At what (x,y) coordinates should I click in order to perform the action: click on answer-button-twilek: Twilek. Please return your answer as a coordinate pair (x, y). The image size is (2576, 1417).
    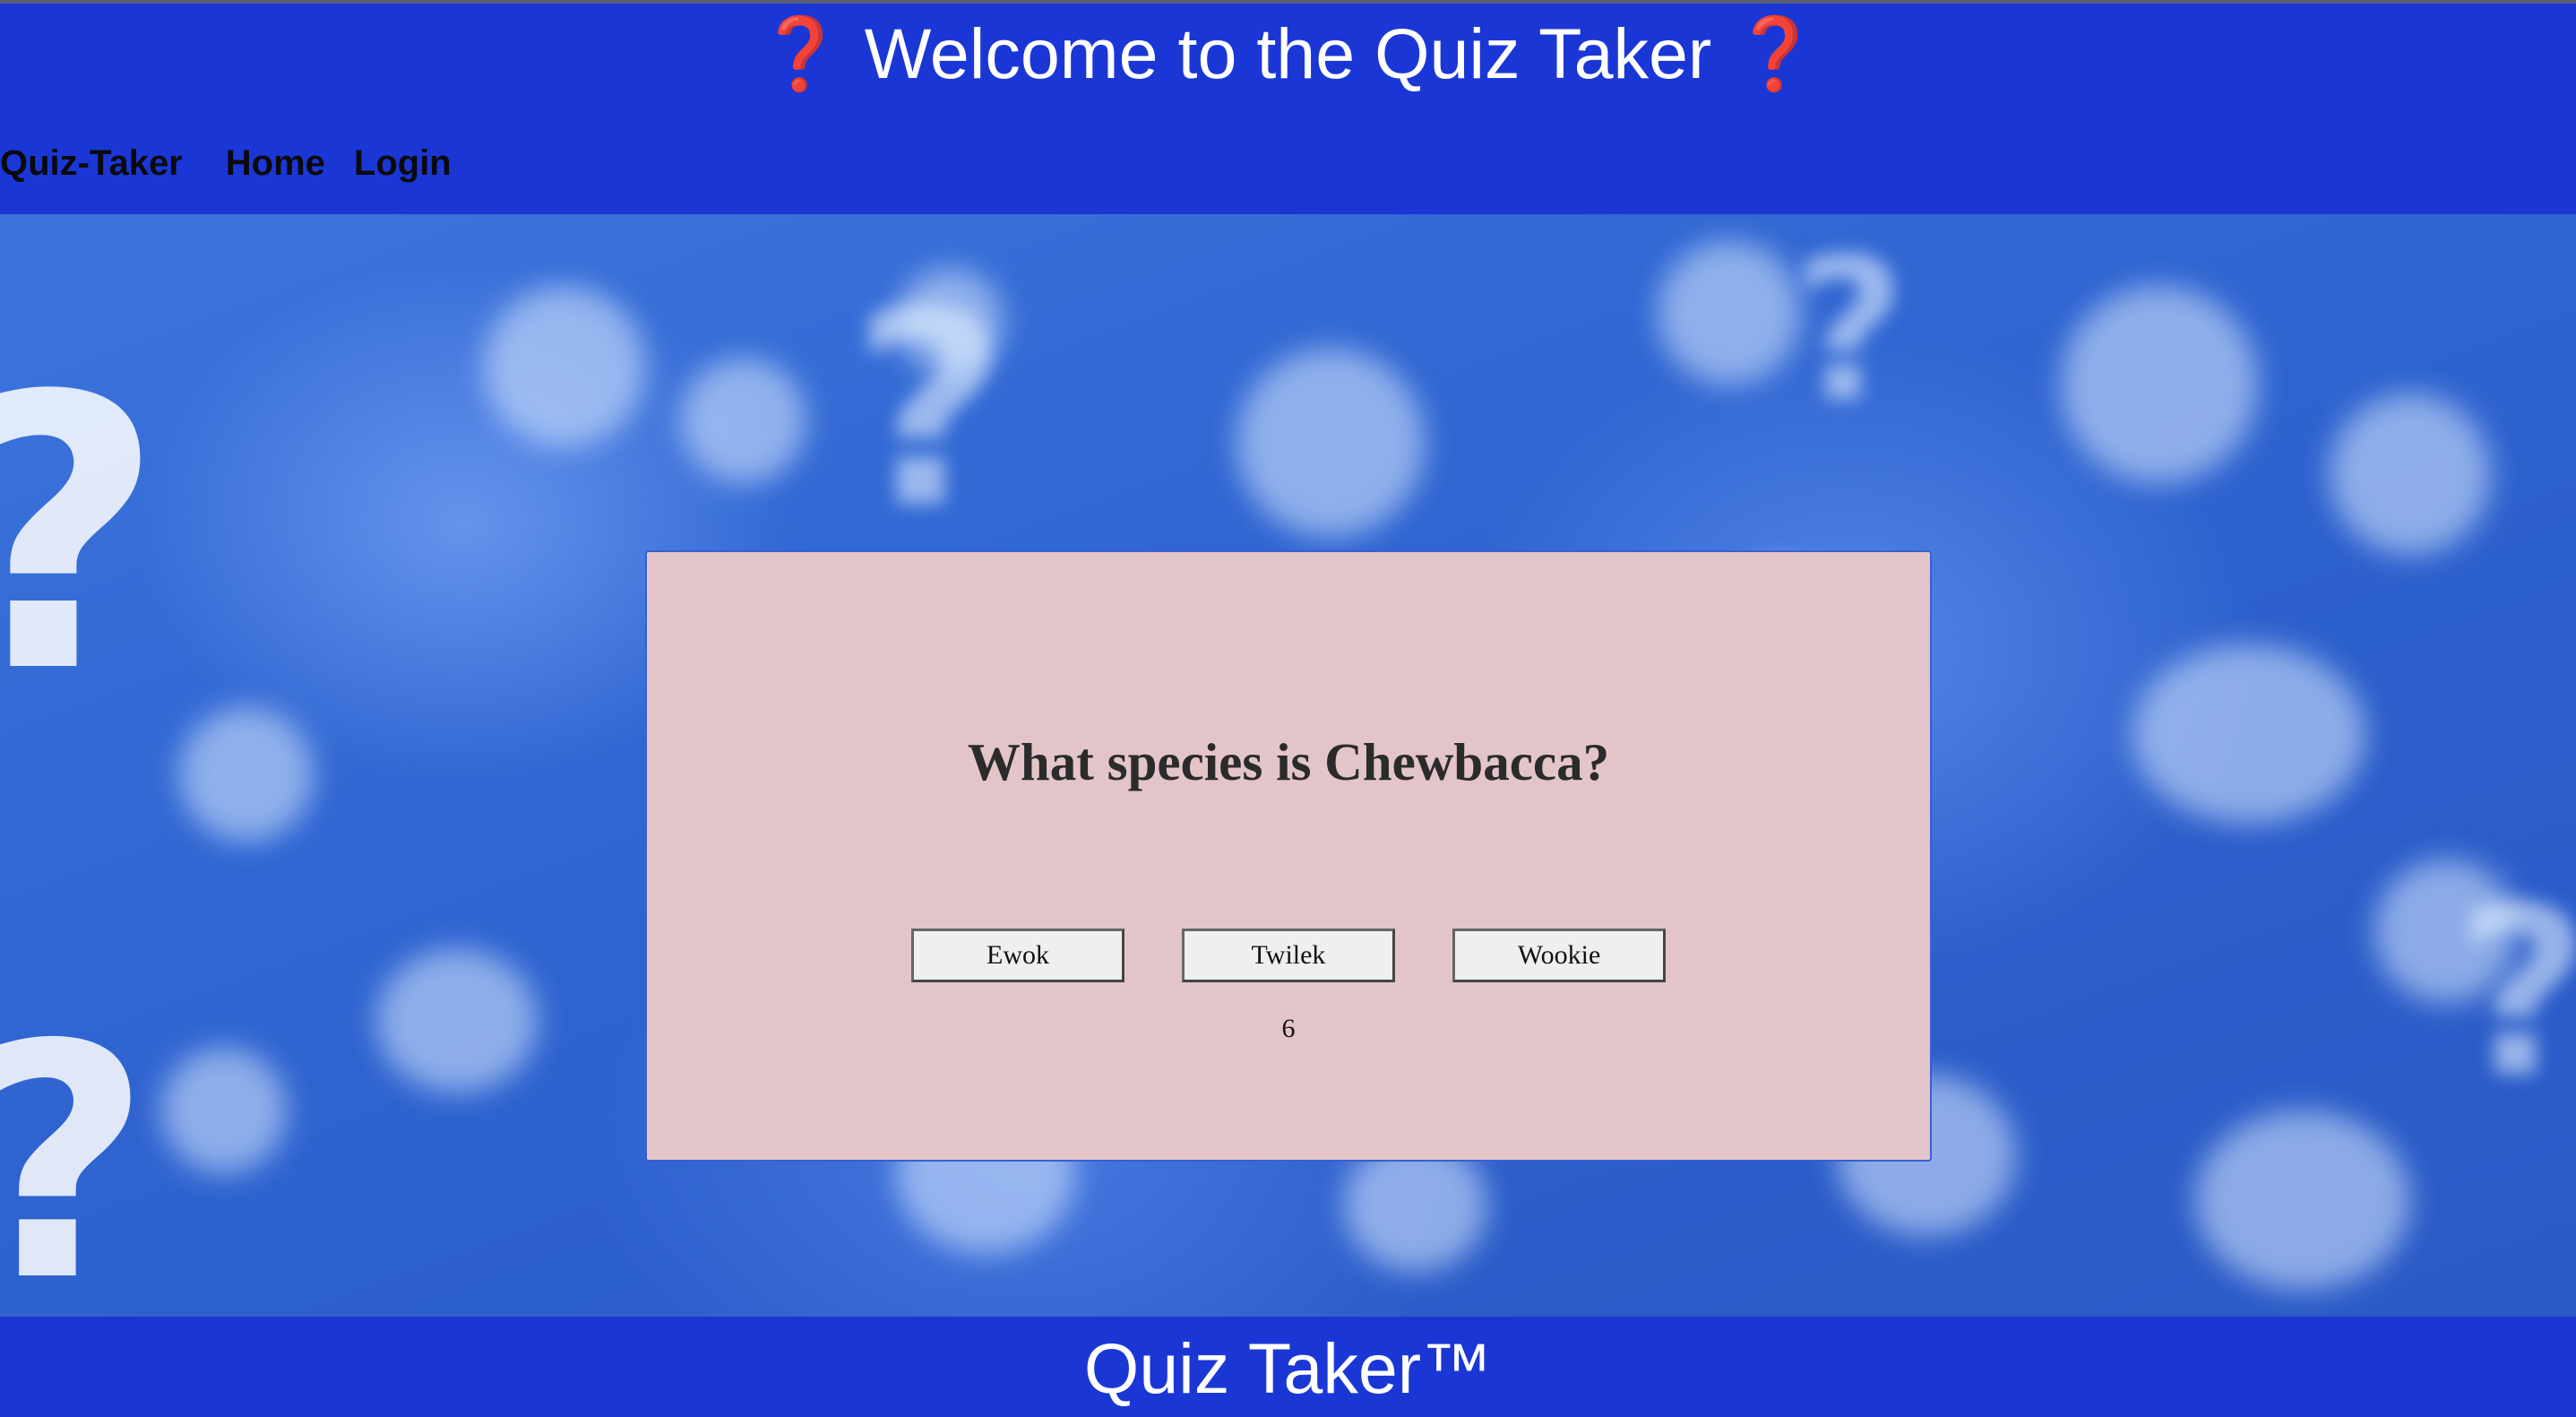
    Looking at the image, I should click on (1288, 956).